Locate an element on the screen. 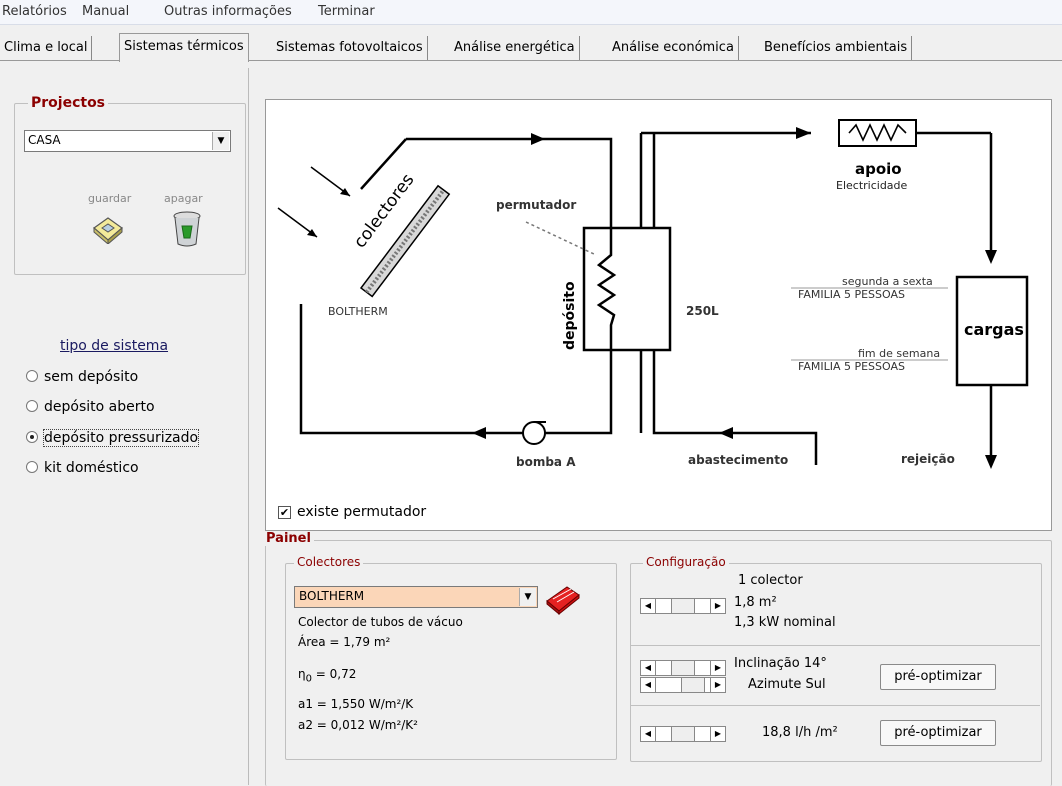 The height and width of the screenshot is (786, 1062). rejeicao-label: rejeição is located at coordinates (928, 459).